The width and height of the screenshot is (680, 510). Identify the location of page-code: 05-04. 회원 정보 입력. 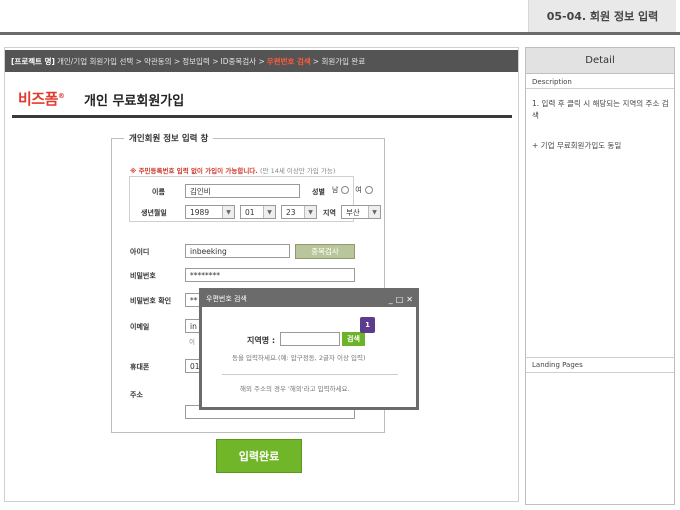
(602, 16).